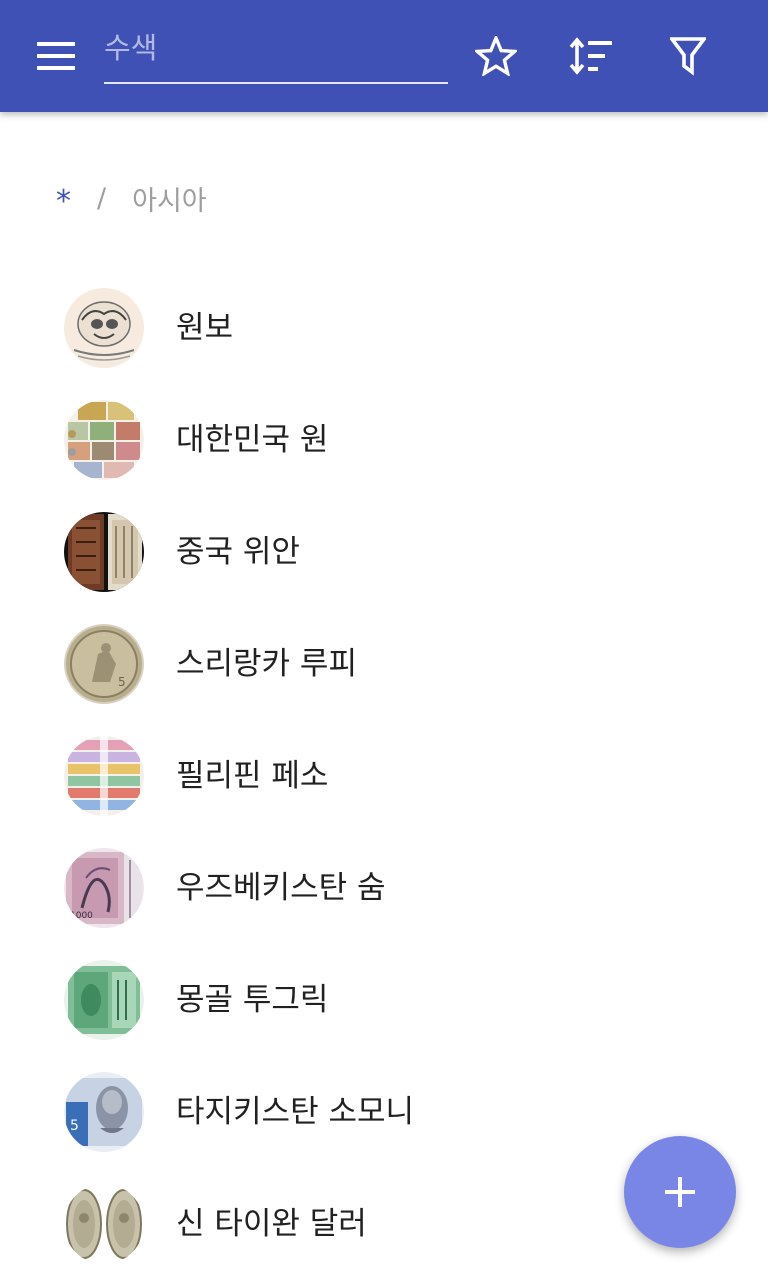 Image resolution: width=768 pixels, height=1280 pixels. What do you see at coordinates (205, 328) in the screenshot?
I see `list-item-label: 원보` at bounding box center [205, 328].